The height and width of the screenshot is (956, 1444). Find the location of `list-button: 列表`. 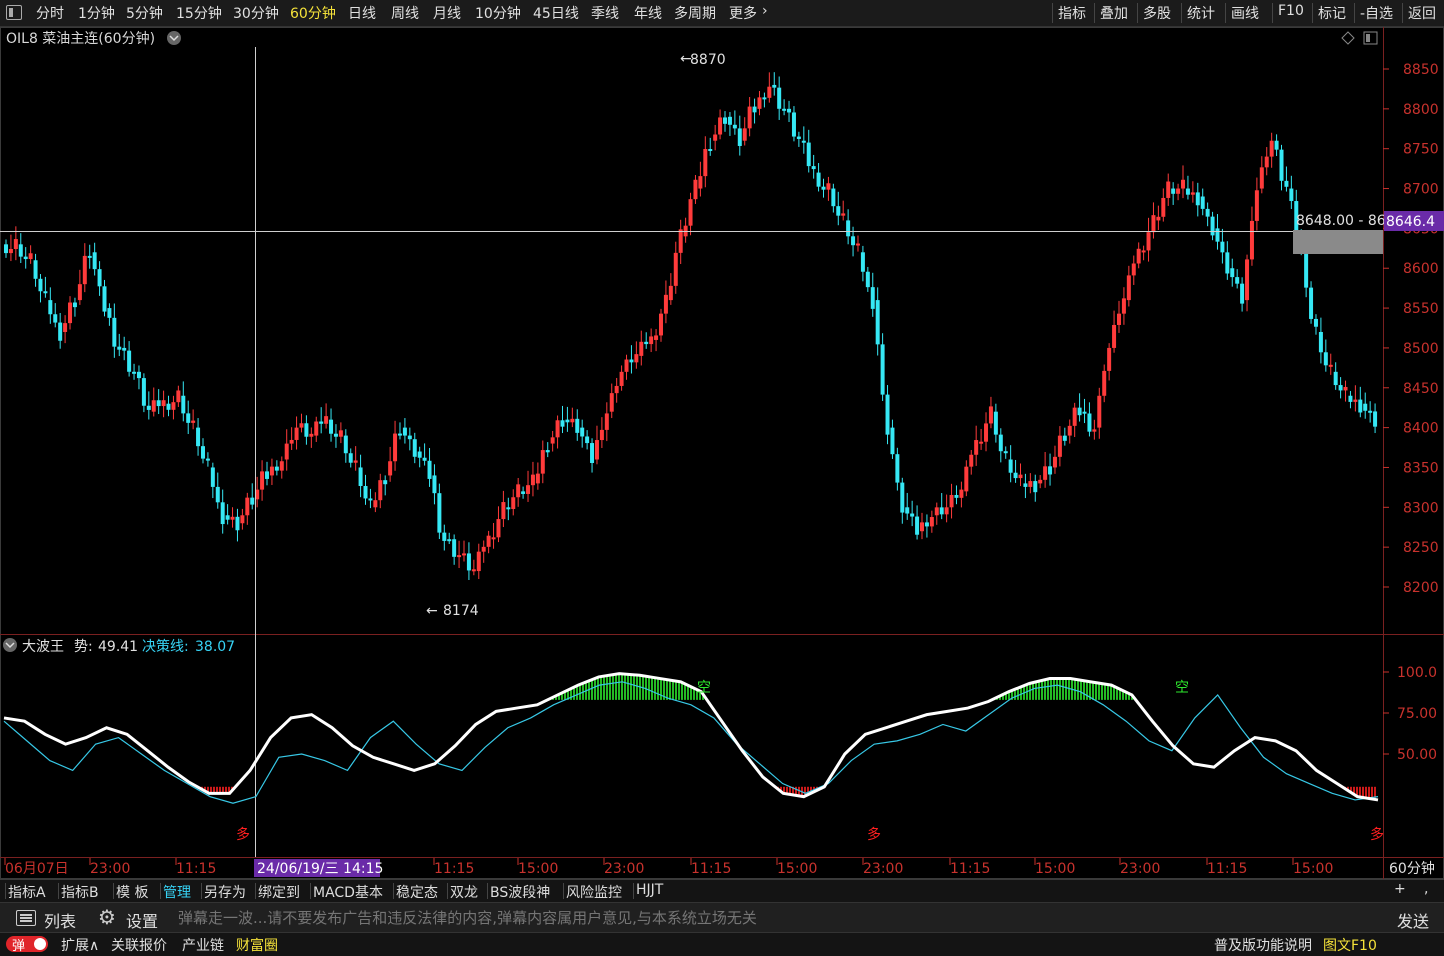

list-button: 列表 is located at coordinates (60, 920).